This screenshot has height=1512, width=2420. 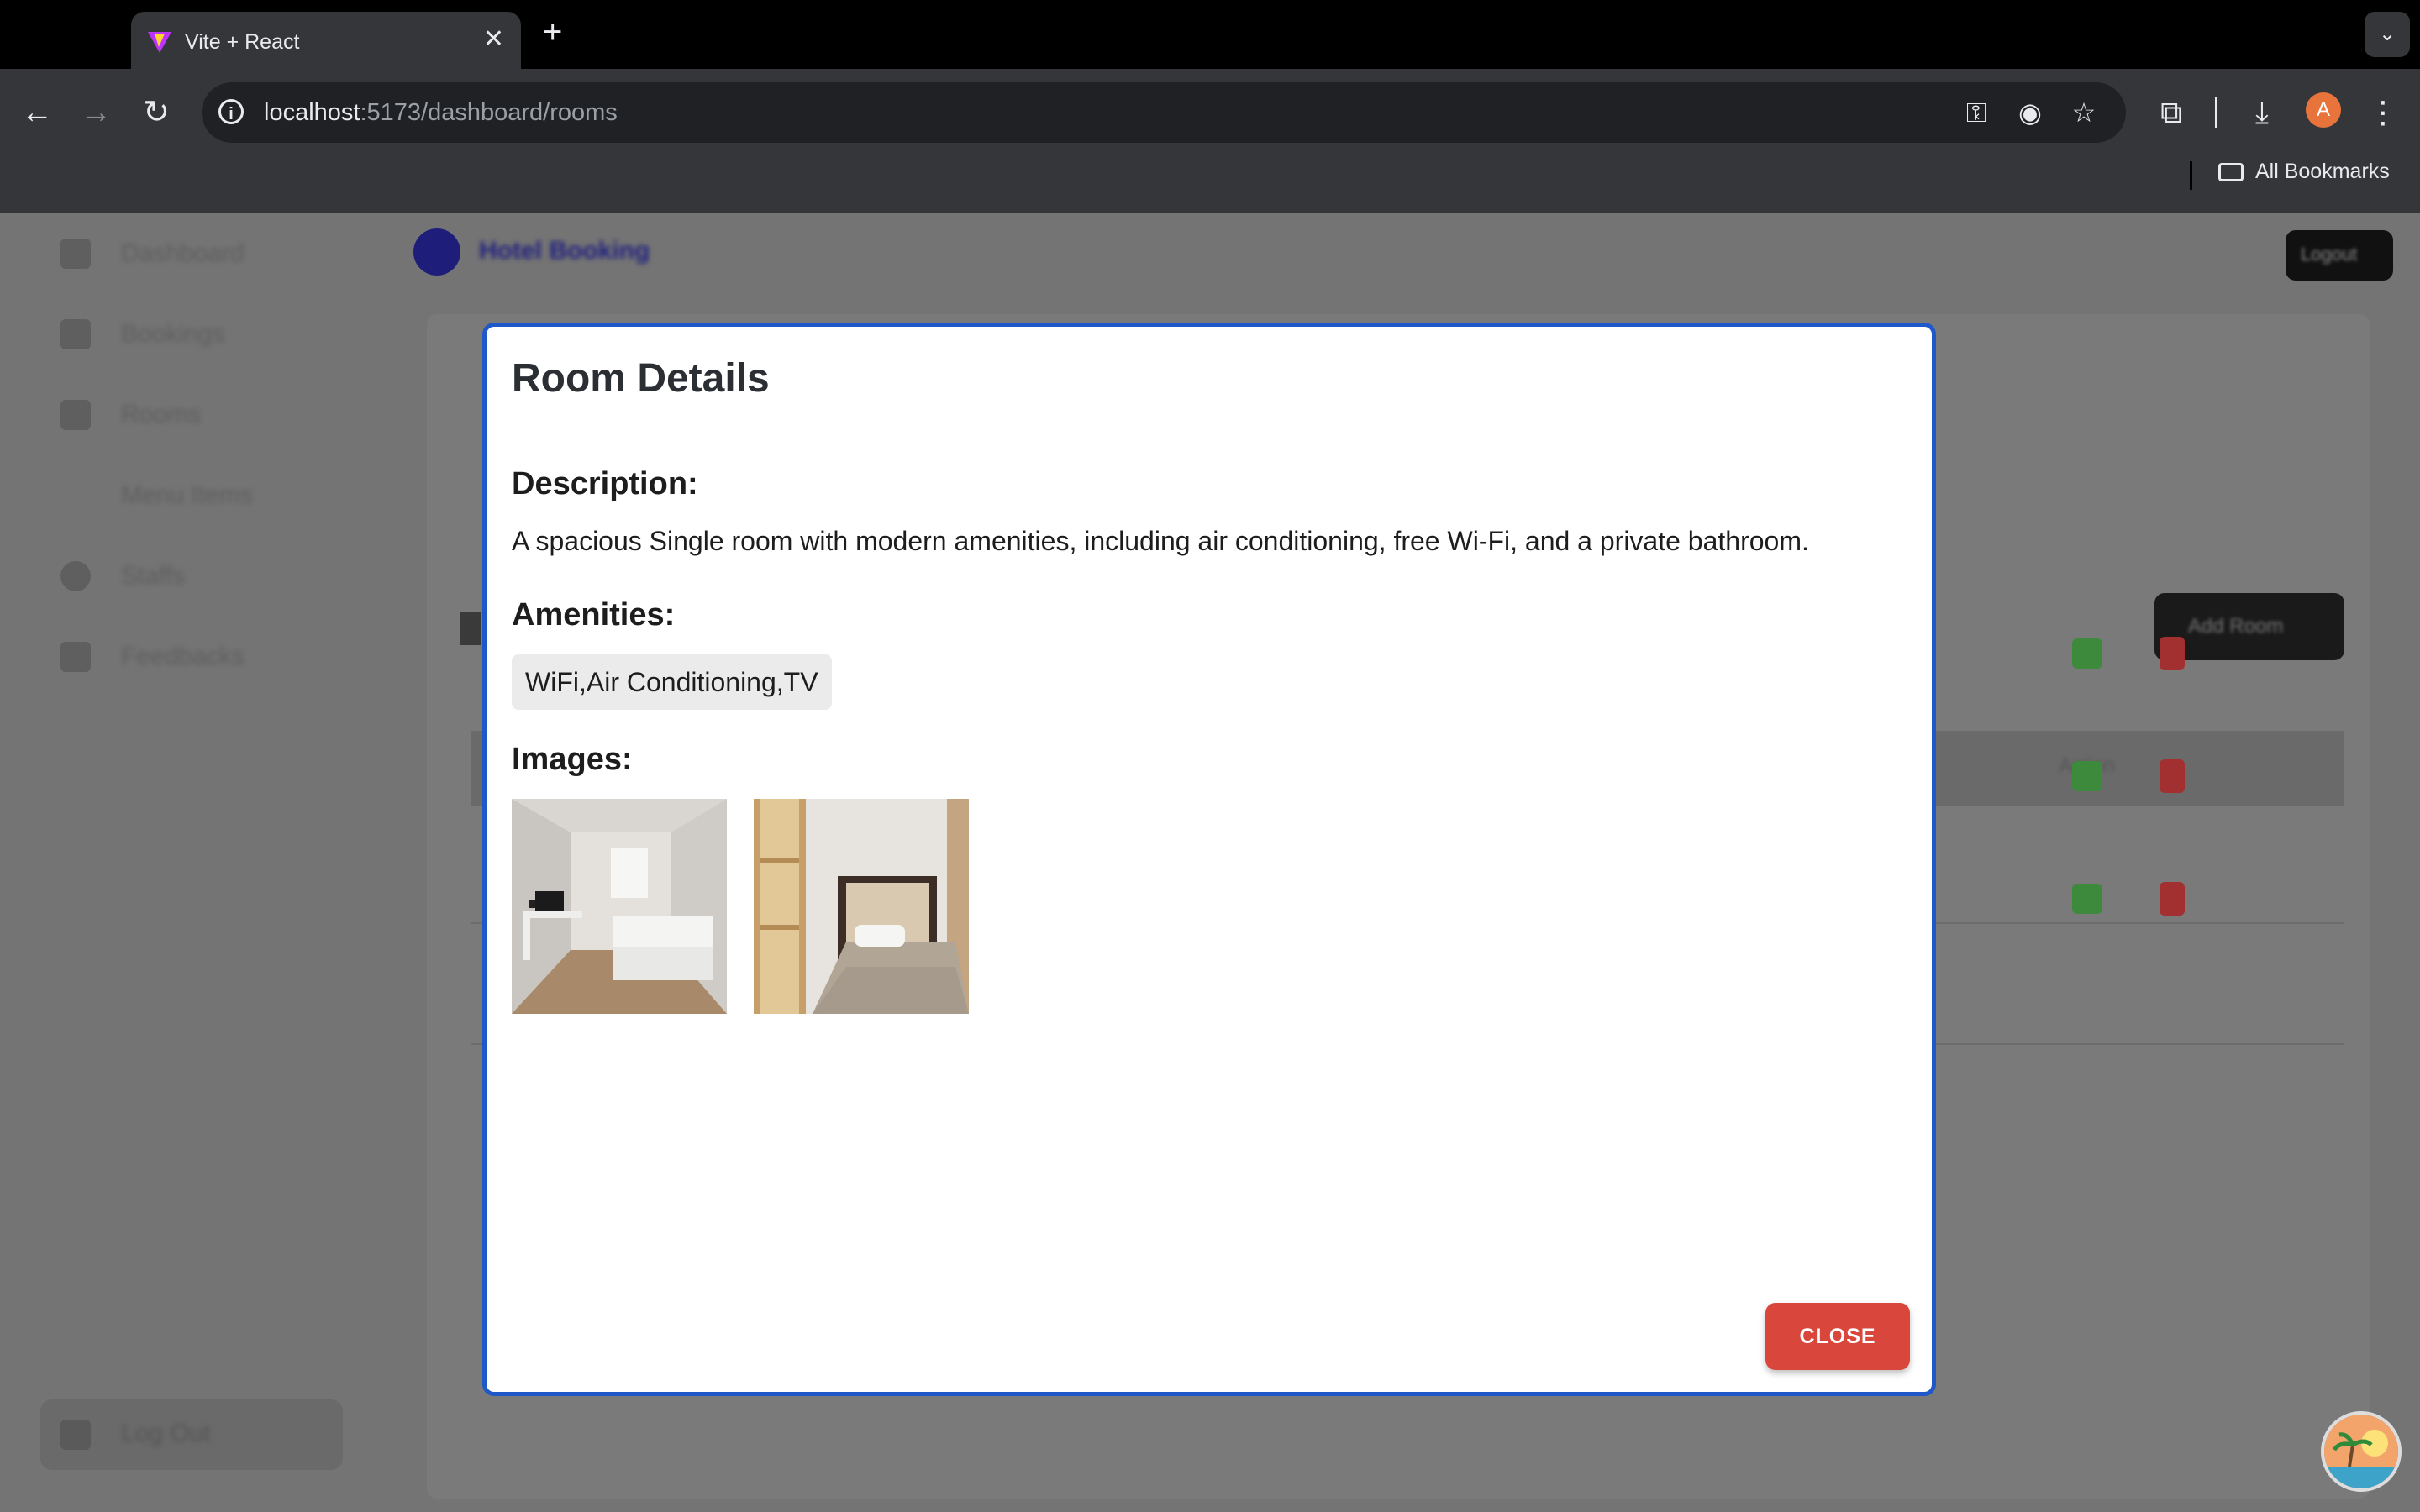 What do you see at coordinates (2384, 112) in the screenshot?
I see `menu-kebab-icon: ⋮` at bounding box center [2384, 112].